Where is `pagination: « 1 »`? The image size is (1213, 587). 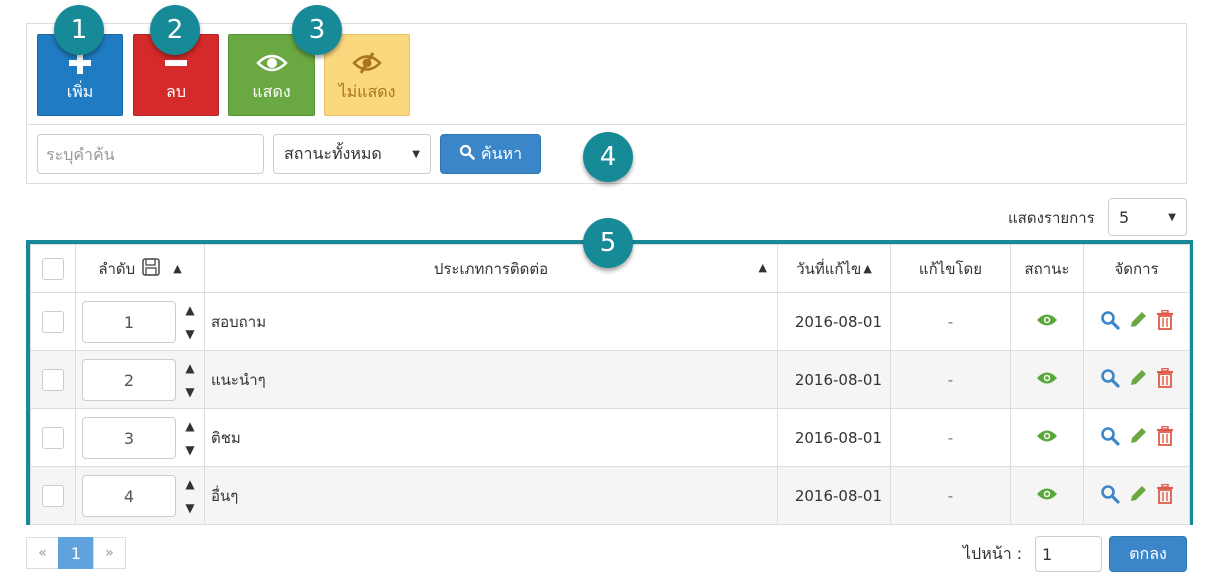
pagination: « 1 » is located at coordinates (76, 553).